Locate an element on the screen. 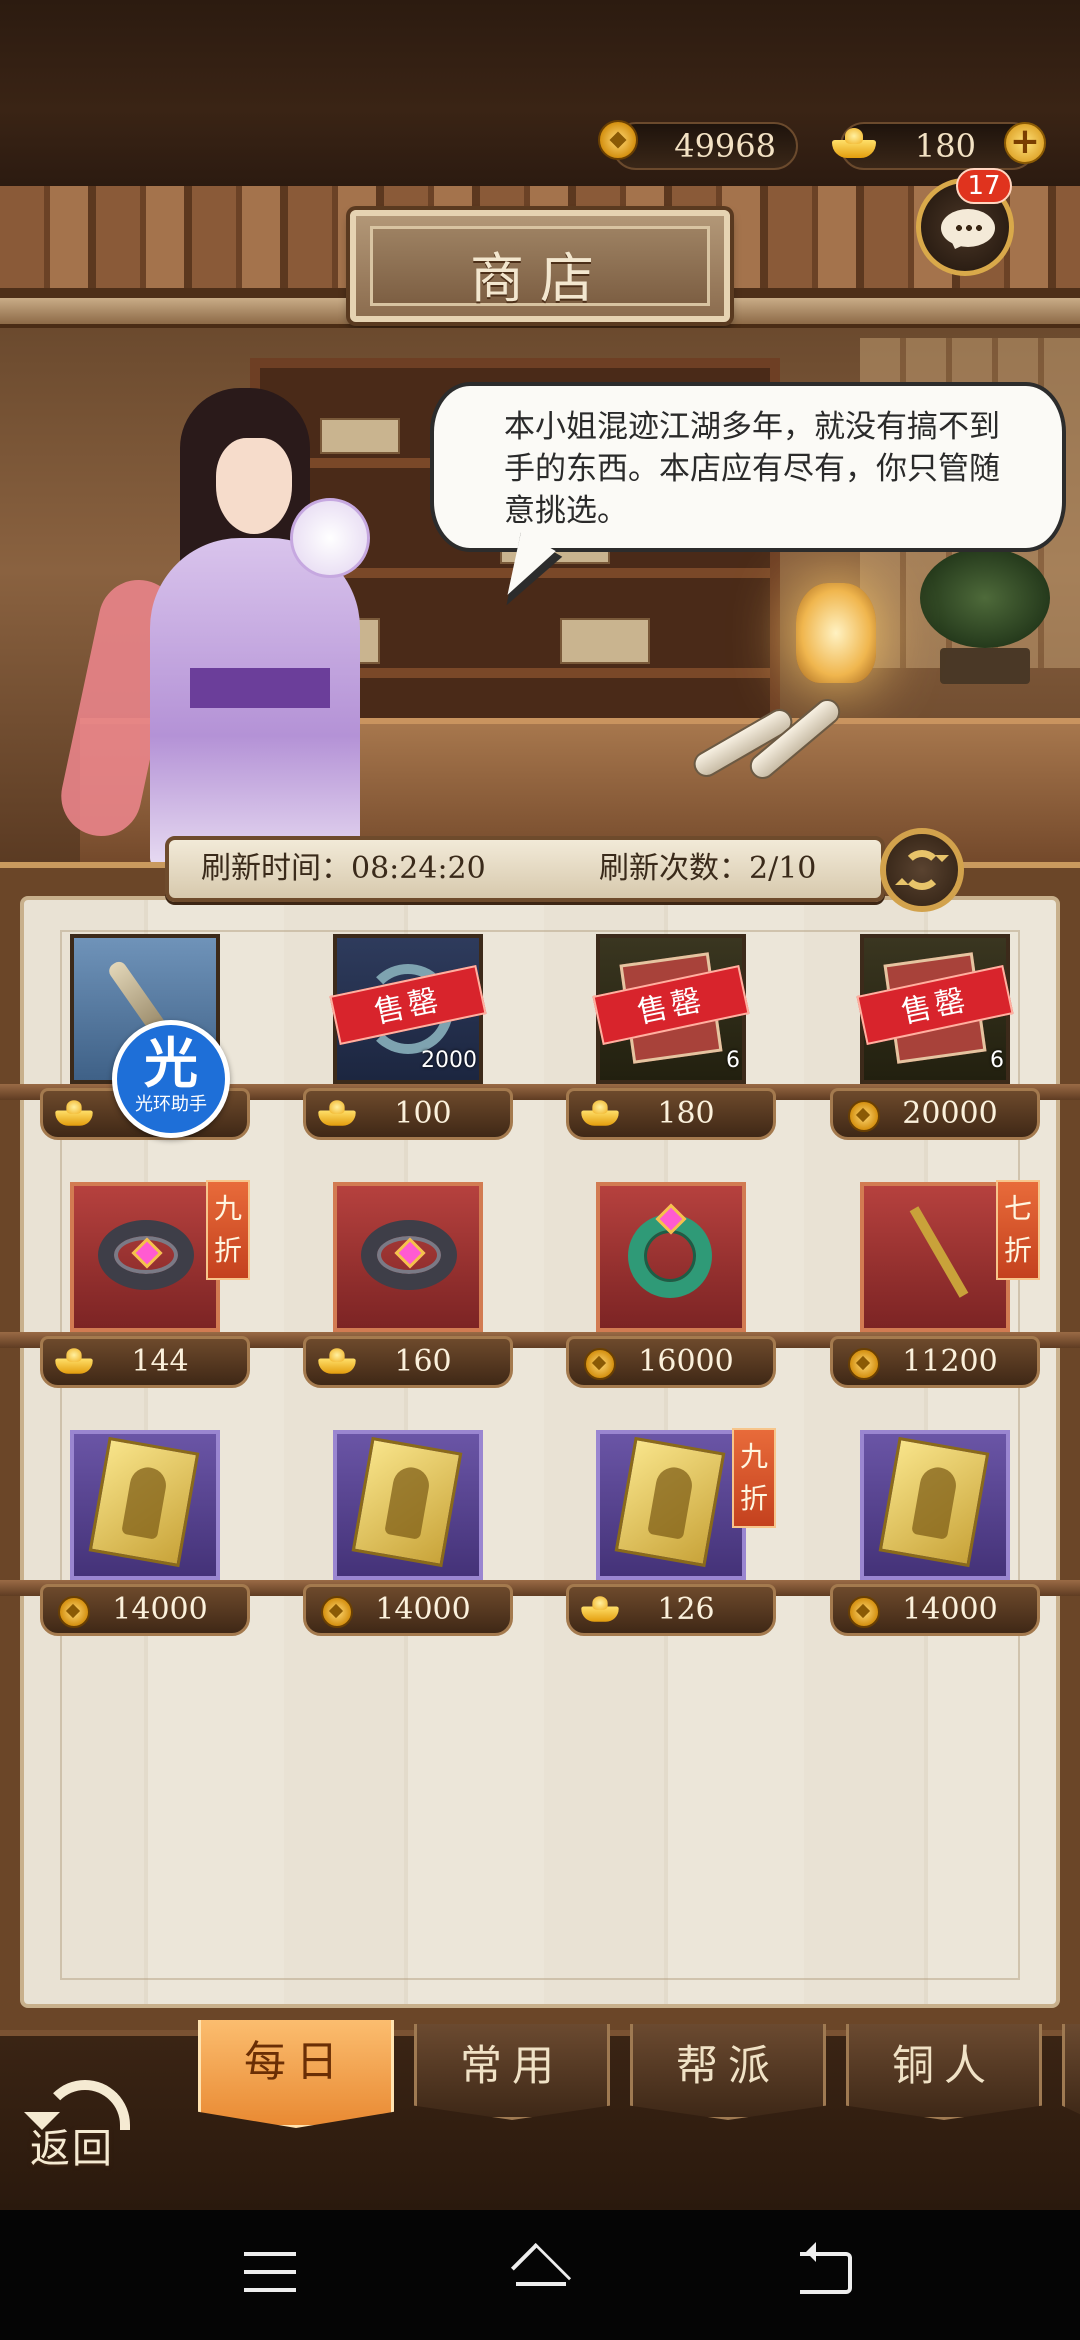 The image size is (1080, 2340). tab-bronze-man: 铜人 is located at coordinates (944, 2072).